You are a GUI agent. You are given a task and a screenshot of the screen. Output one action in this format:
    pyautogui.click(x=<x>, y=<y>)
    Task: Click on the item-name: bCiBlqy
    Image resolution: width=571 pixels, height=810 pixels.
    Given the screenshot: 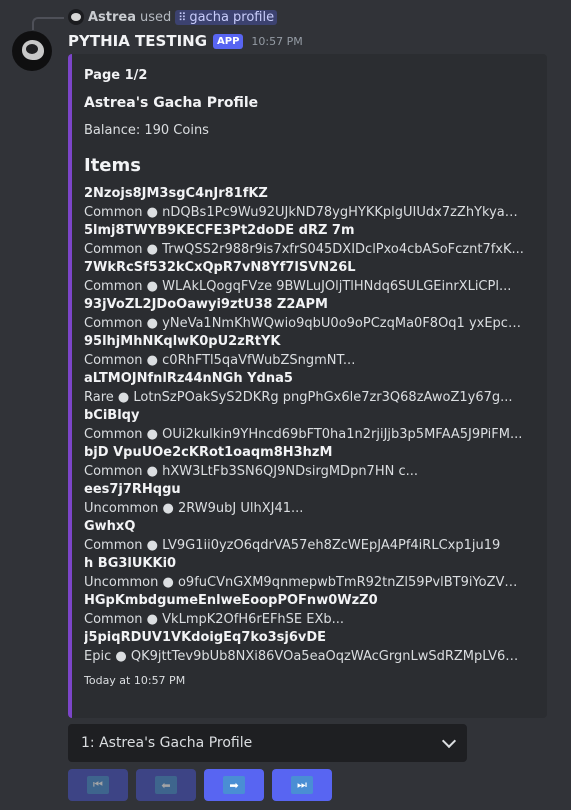 What is the action you would take?
    pyautogui.click(x=112, y=415)
    